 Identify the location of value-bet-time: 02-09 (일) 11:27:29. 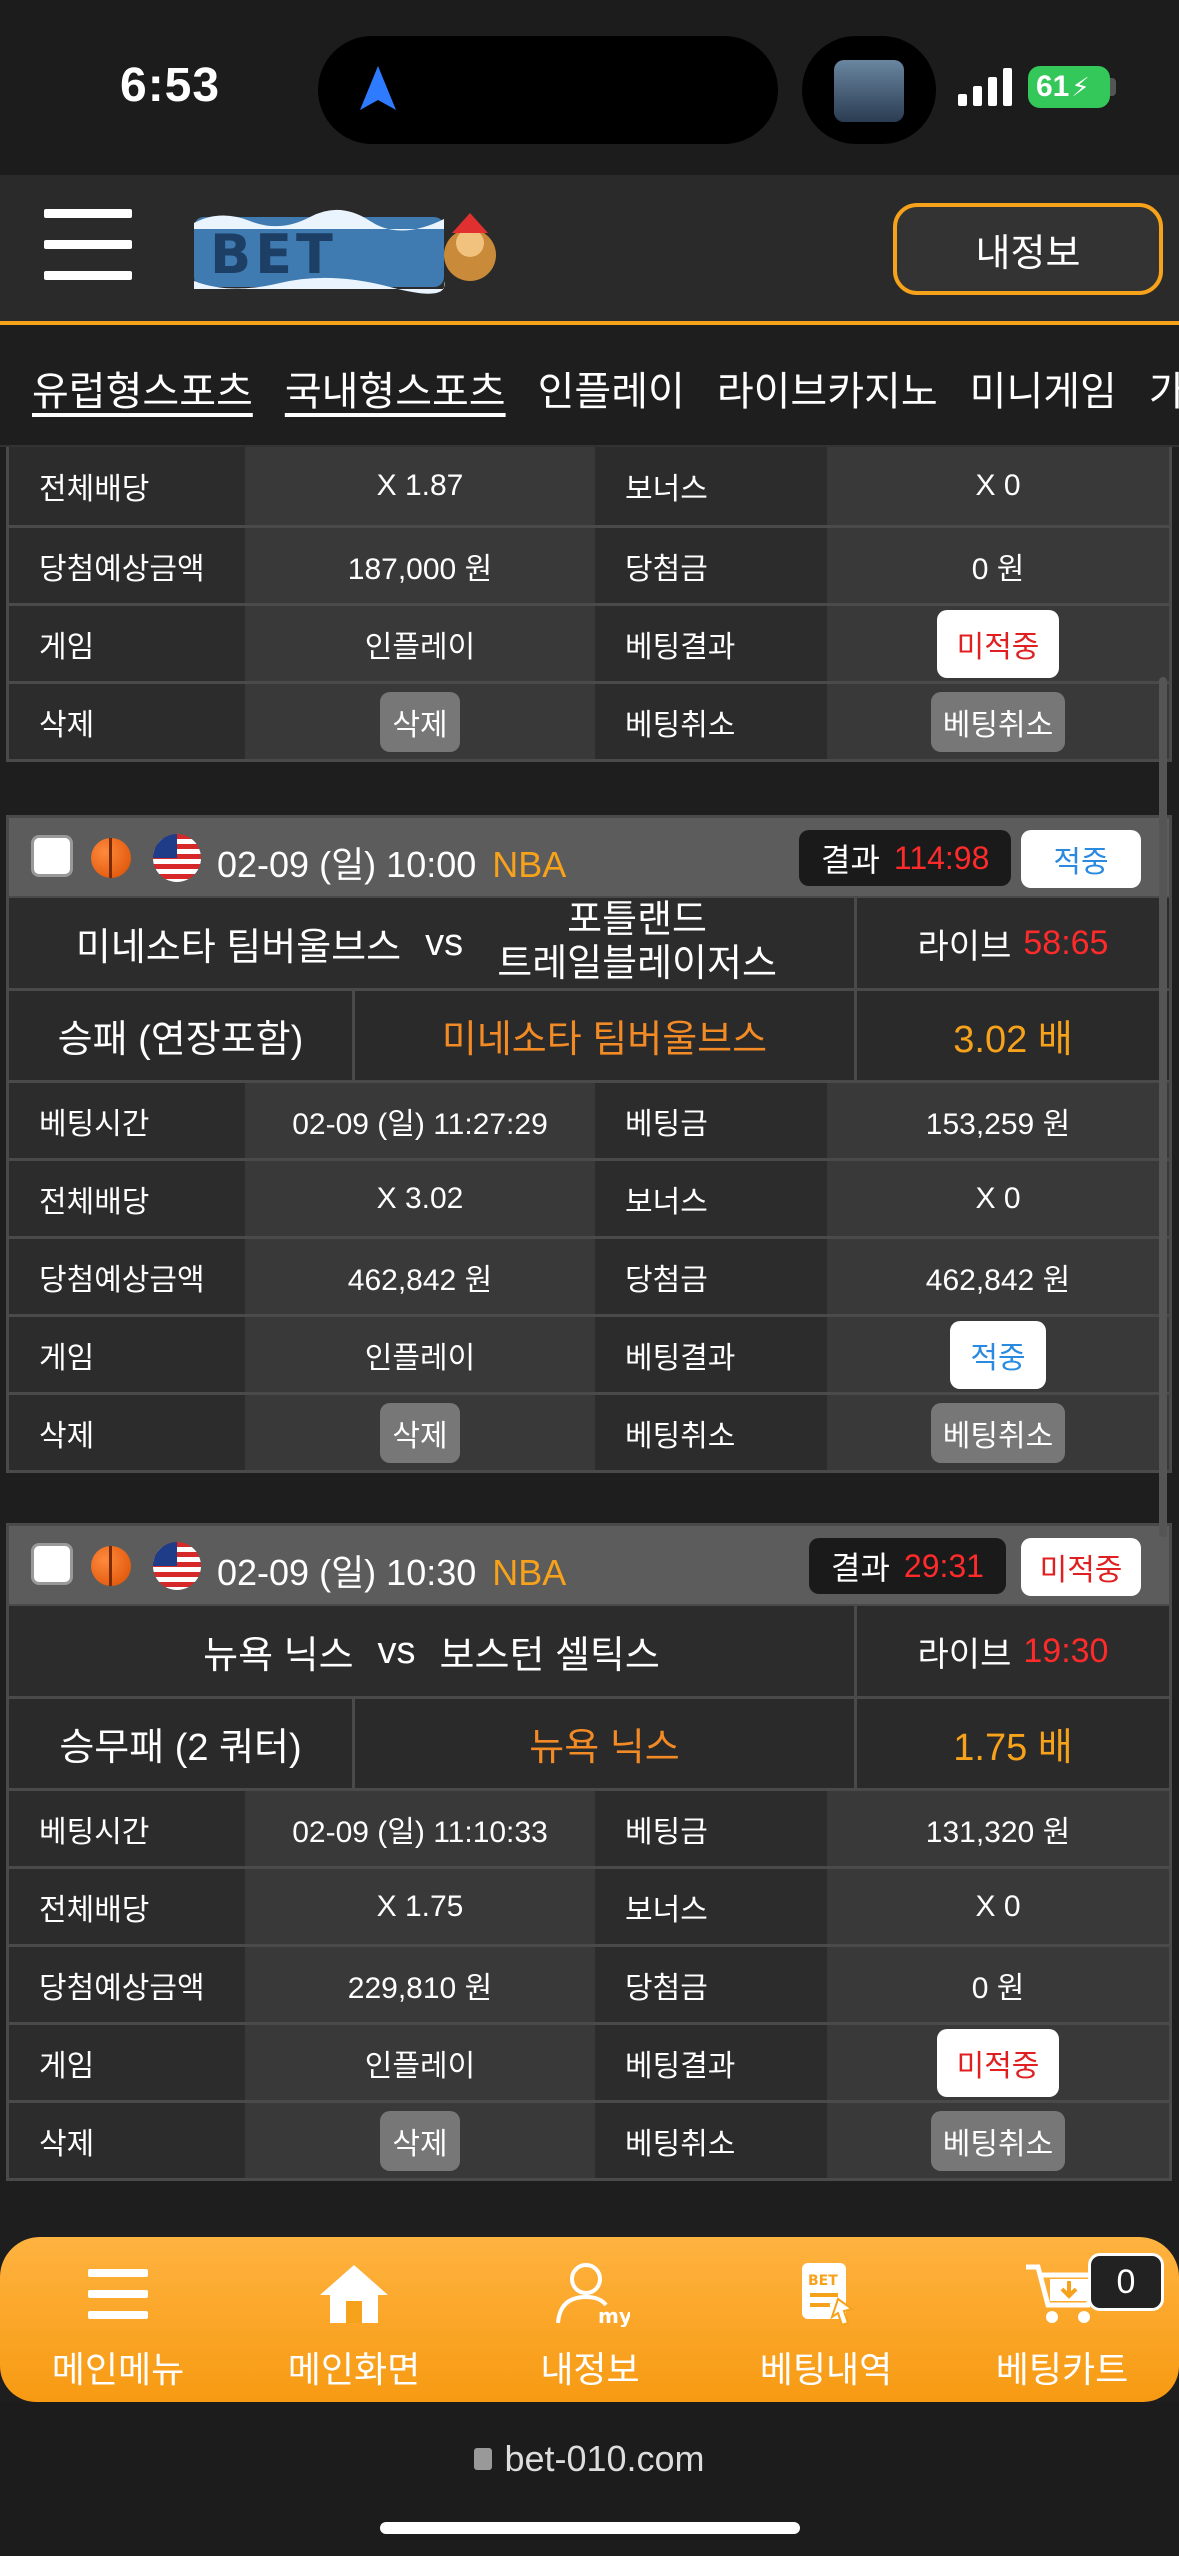
(420, 1120).